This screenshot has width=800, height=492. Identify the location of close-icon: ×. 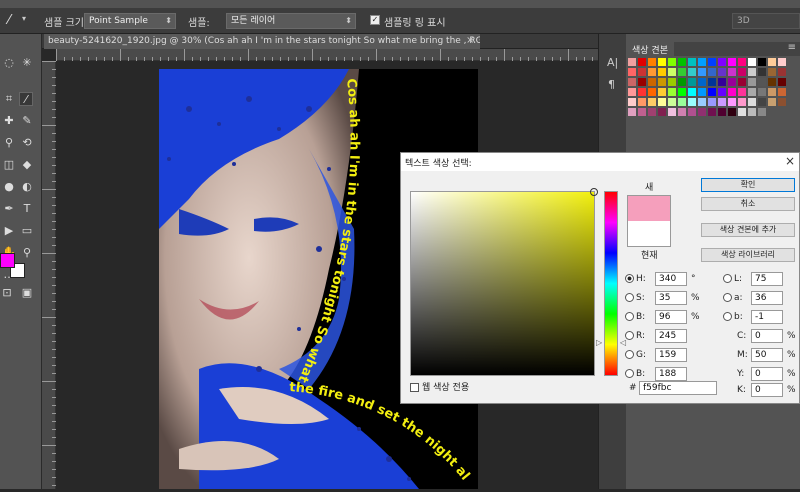
(790, 161).